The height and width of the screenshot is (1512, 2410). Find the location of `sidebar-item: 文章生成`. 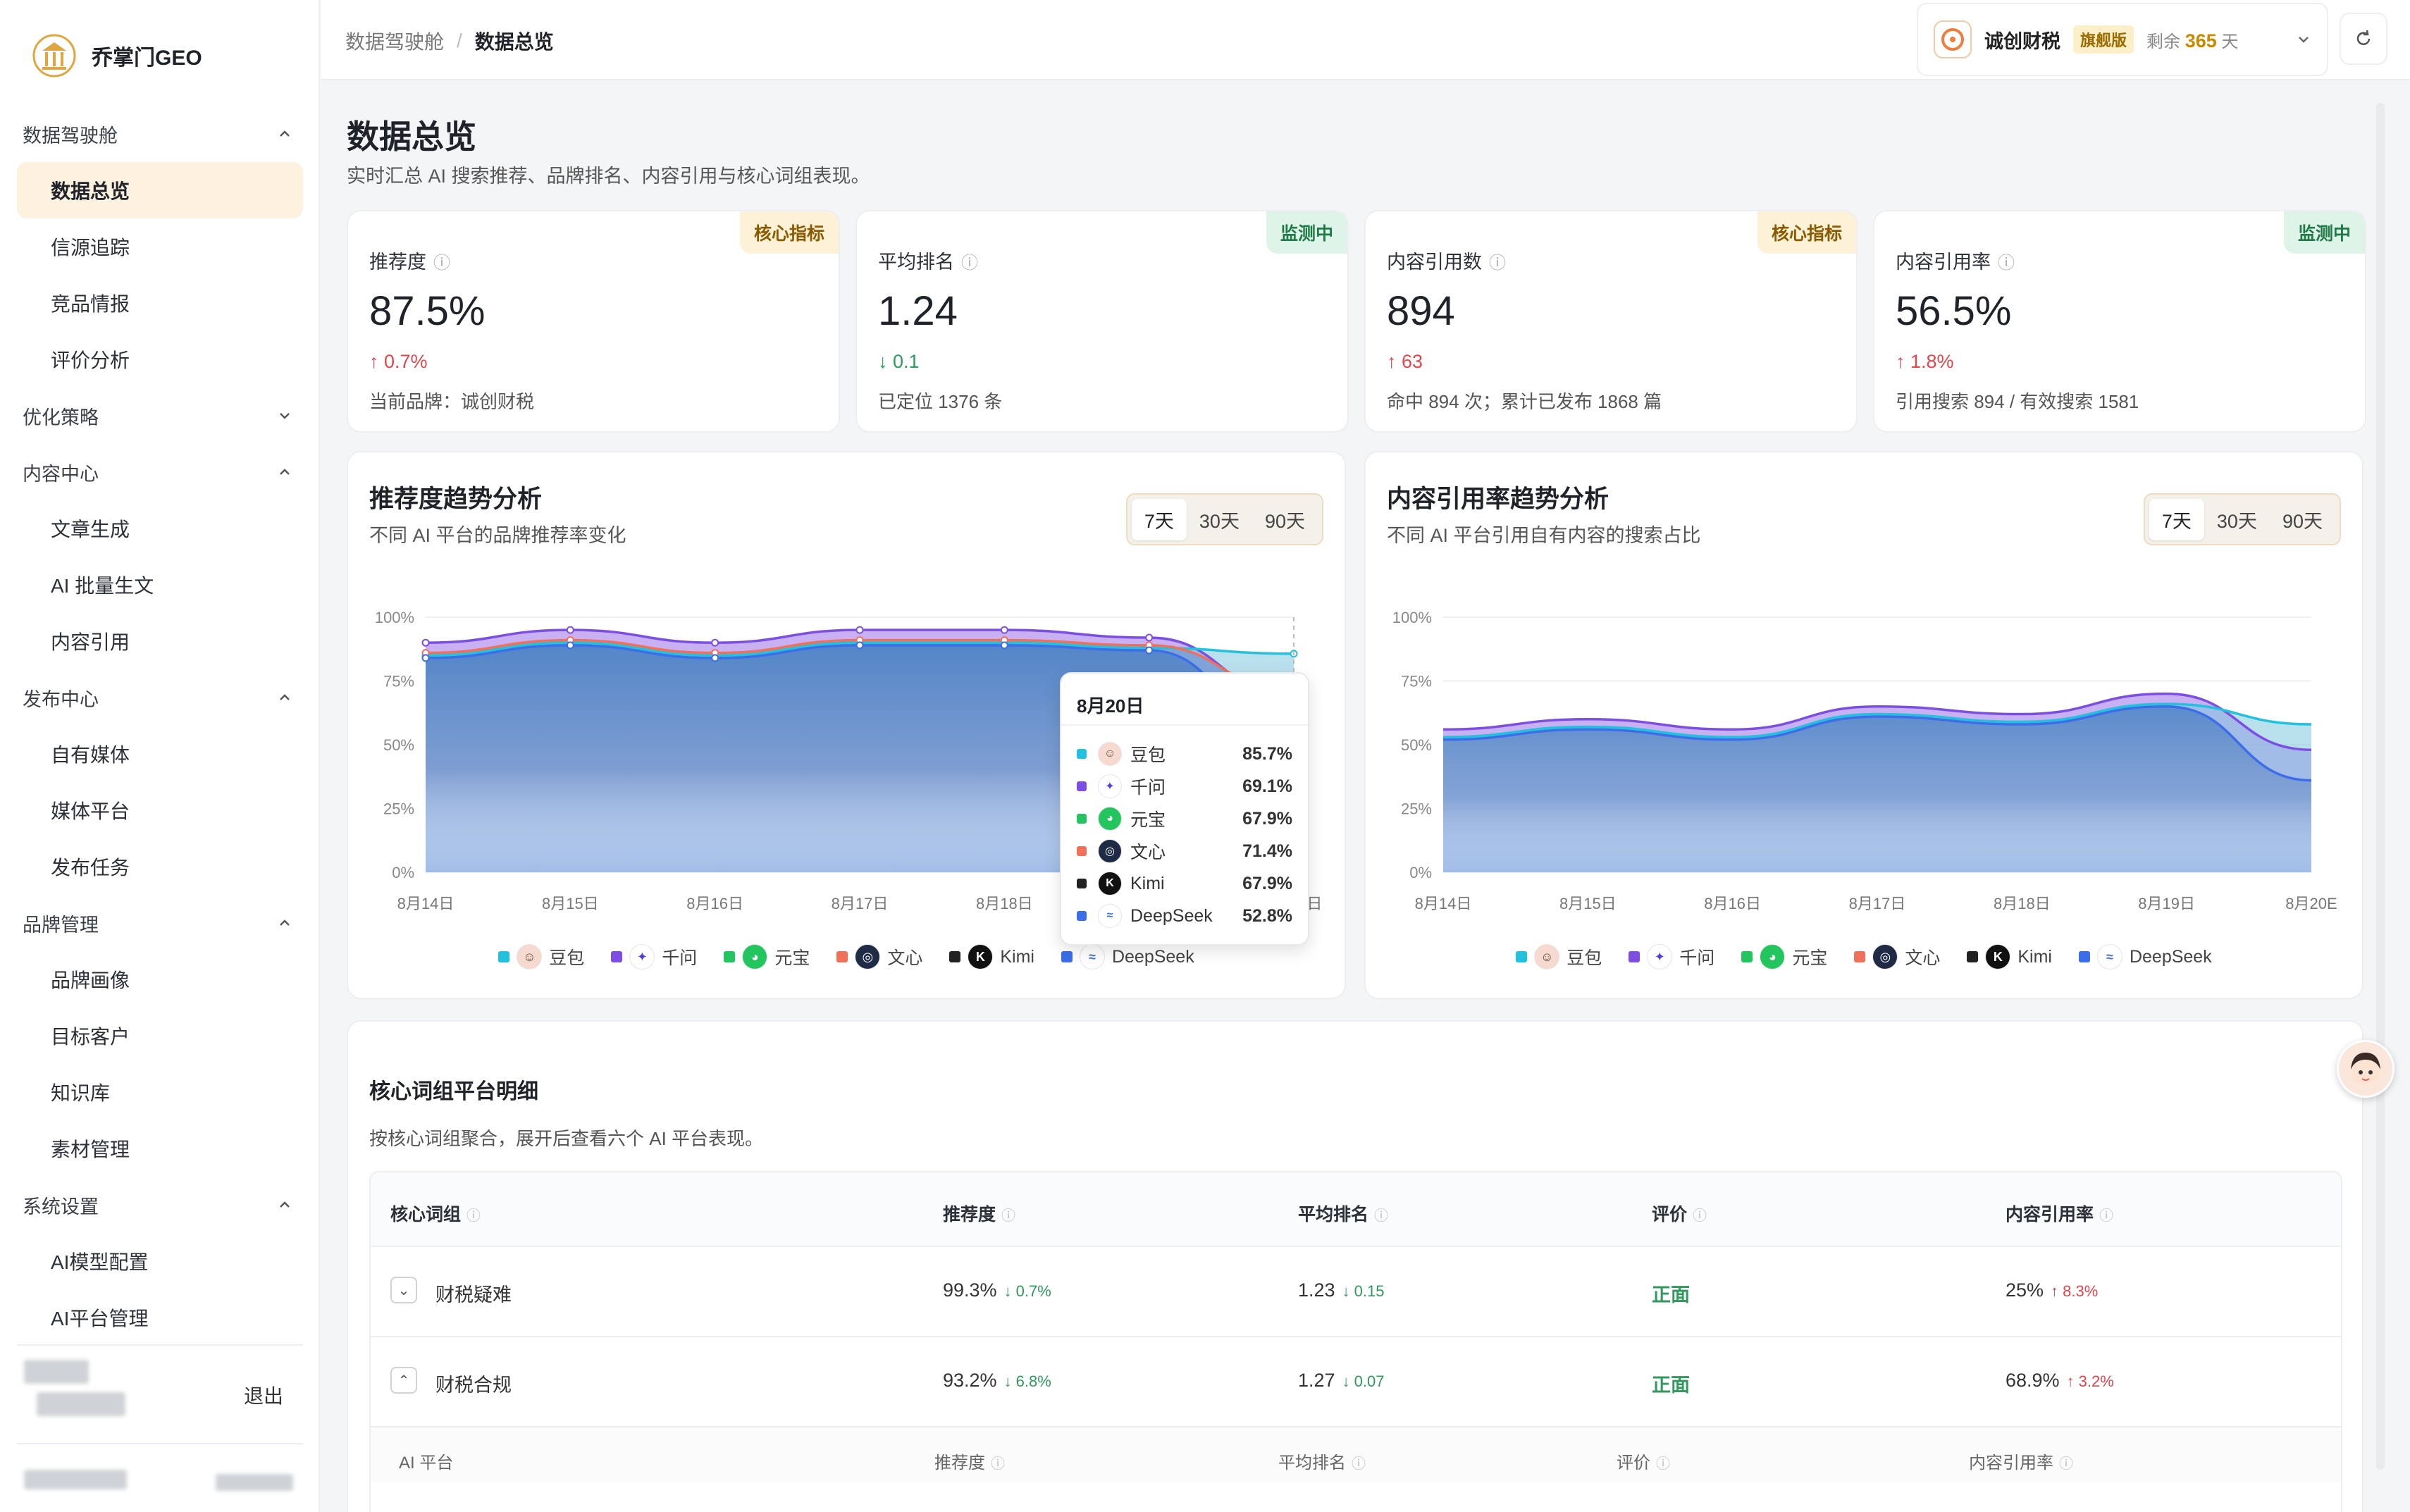

sidebar-item: 文章生成 is located at coordinates (160, 528).